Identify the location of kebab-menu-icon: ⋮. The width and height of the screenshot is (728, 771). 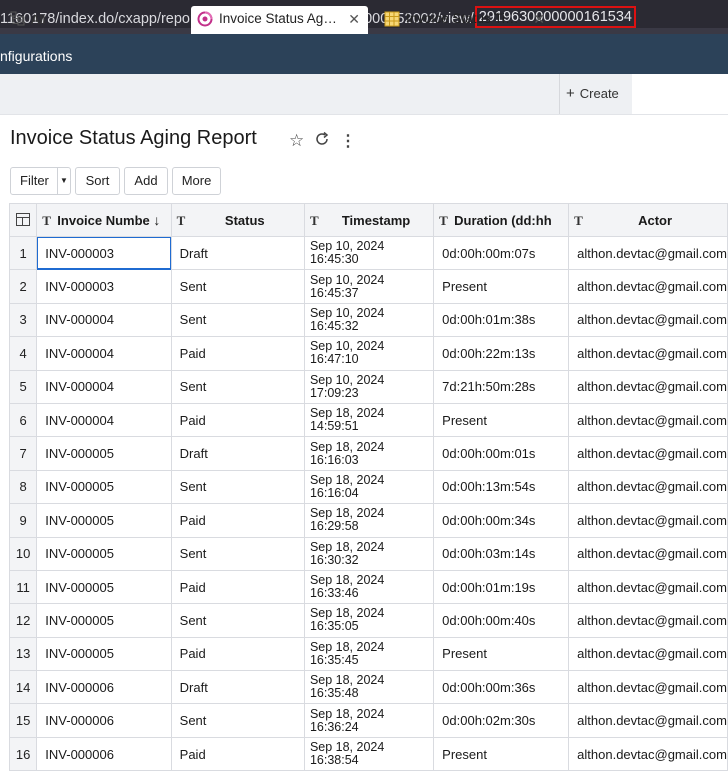
(348, 141).